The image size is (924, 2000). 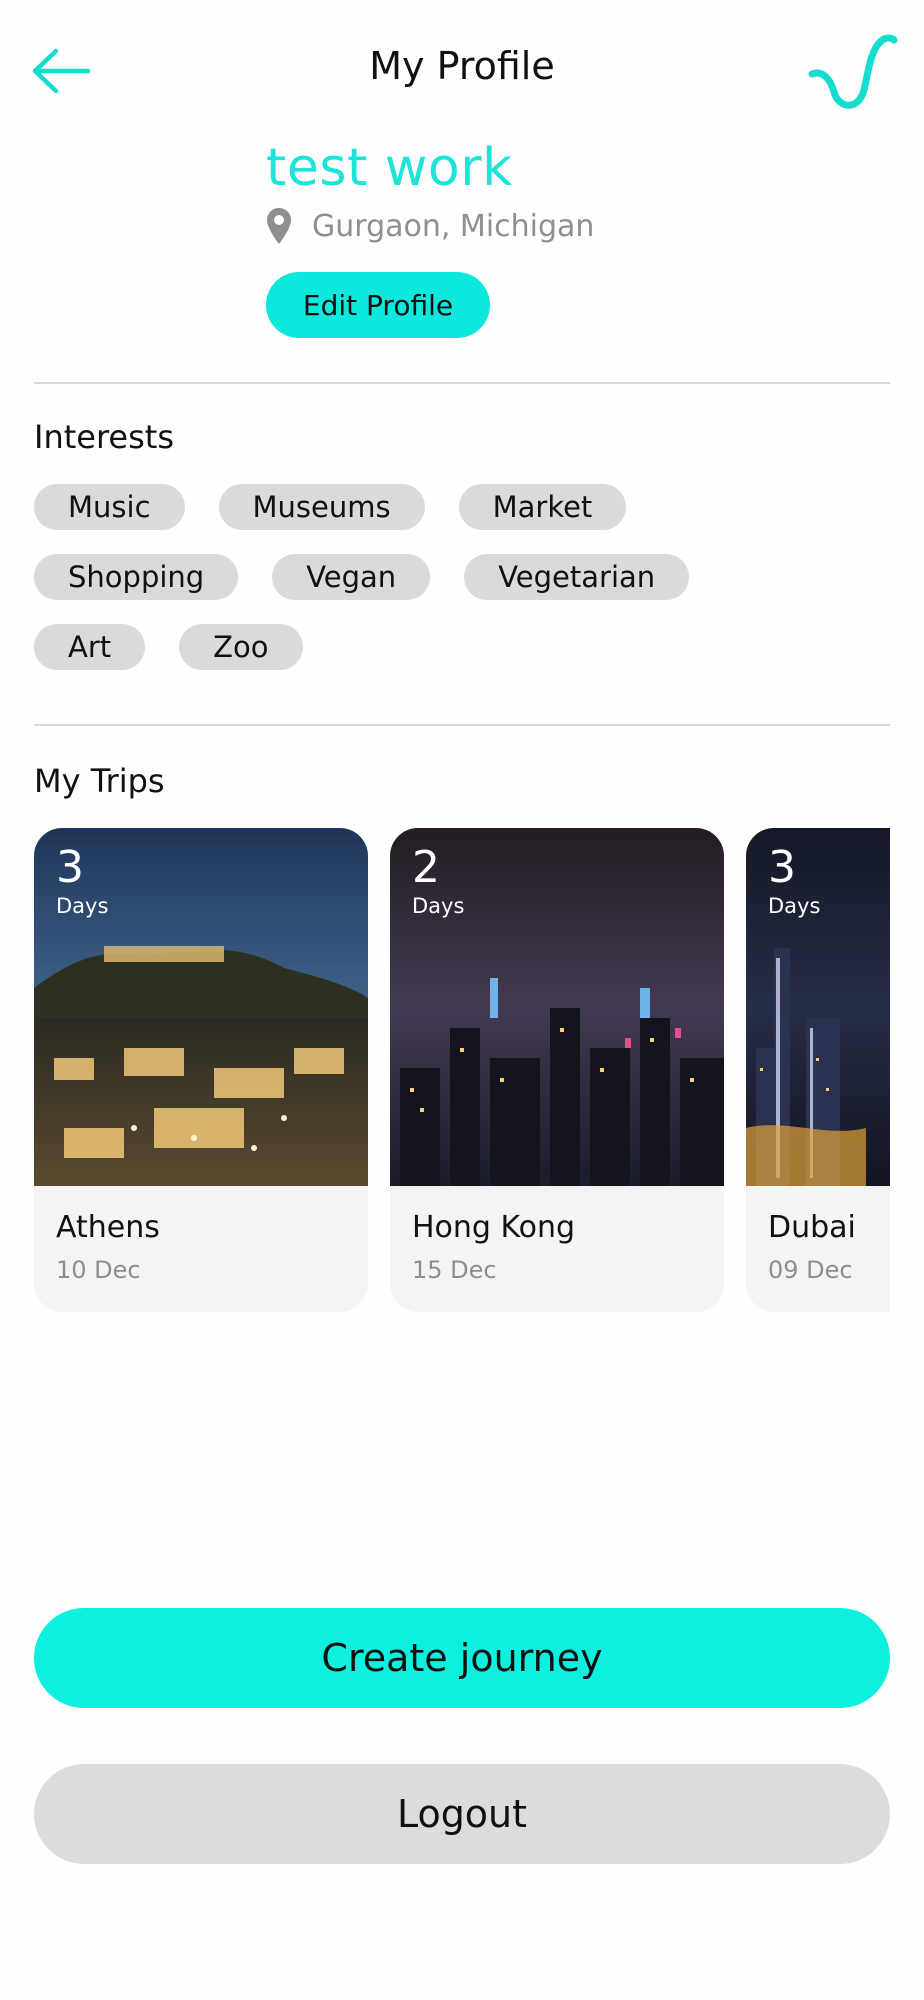 I want to click on trip-days-number: 2, so click(x=426, y=867).